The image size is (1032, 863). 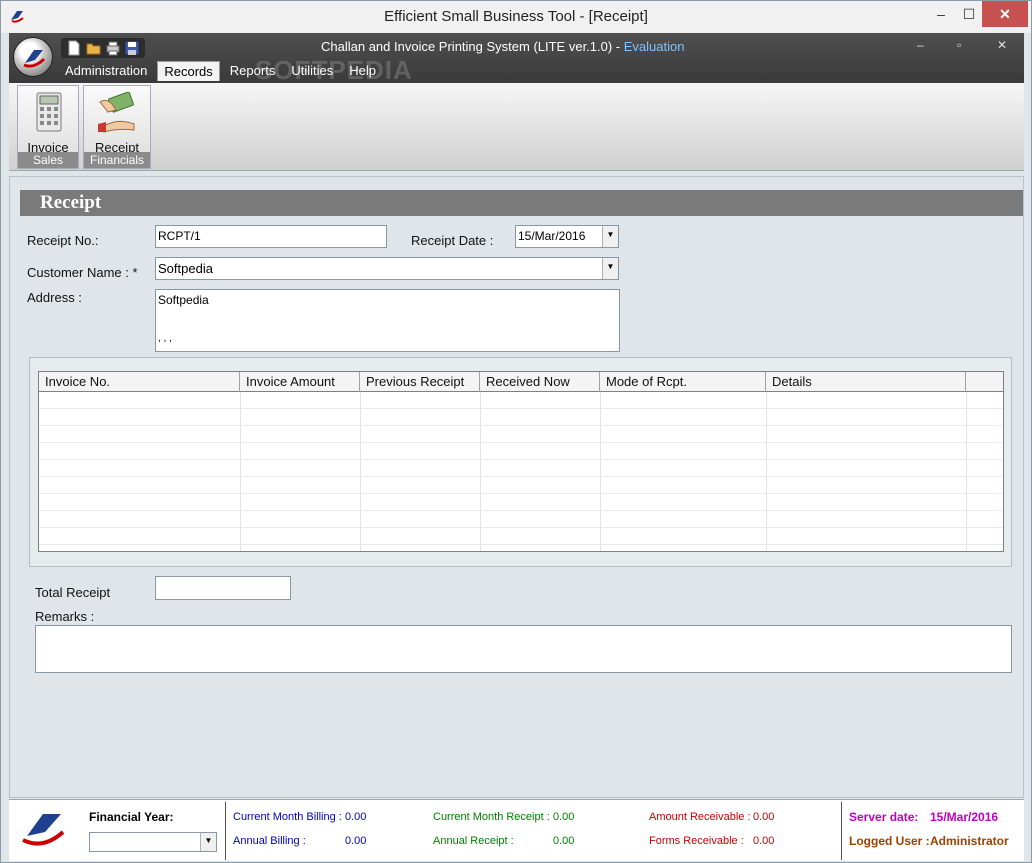 What do you see at coordinates (552, 236) in the screenshot?
I see `receipt-date-value: 15/Mar/2016` at bounding box center [552, 236].